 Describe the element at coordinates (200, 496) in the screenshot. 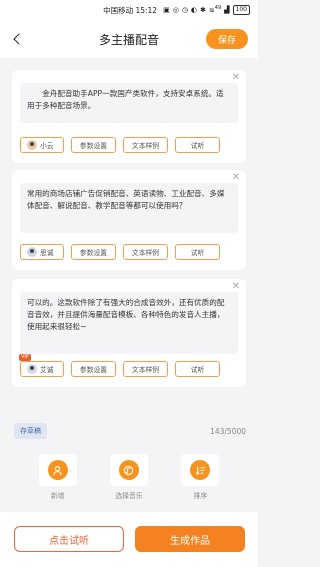

I see `tool-label: 排序` at that location.